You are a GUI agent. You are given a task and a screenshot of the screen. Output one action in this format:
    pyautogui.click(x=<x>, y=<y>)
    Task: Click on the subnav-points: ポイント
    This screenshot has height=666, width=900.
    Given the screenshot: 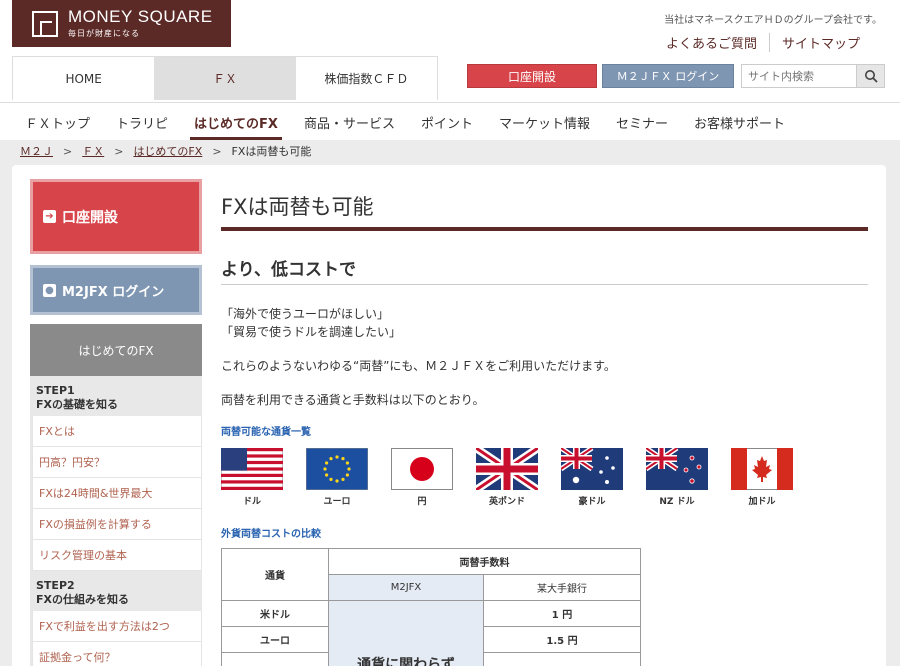 What is the action you would take?
    pyautogui.click(x=447, y=122)
    